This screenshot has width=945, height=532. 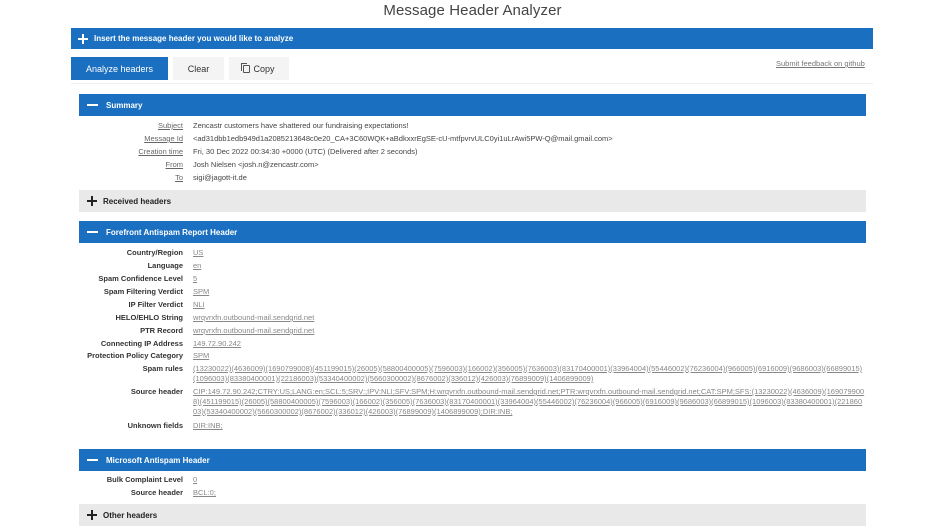 What do you see at coordinates (472, 201) in the screenshot?
I see `section-received-headers-header: Received headers` at bounding box center [472, 201].